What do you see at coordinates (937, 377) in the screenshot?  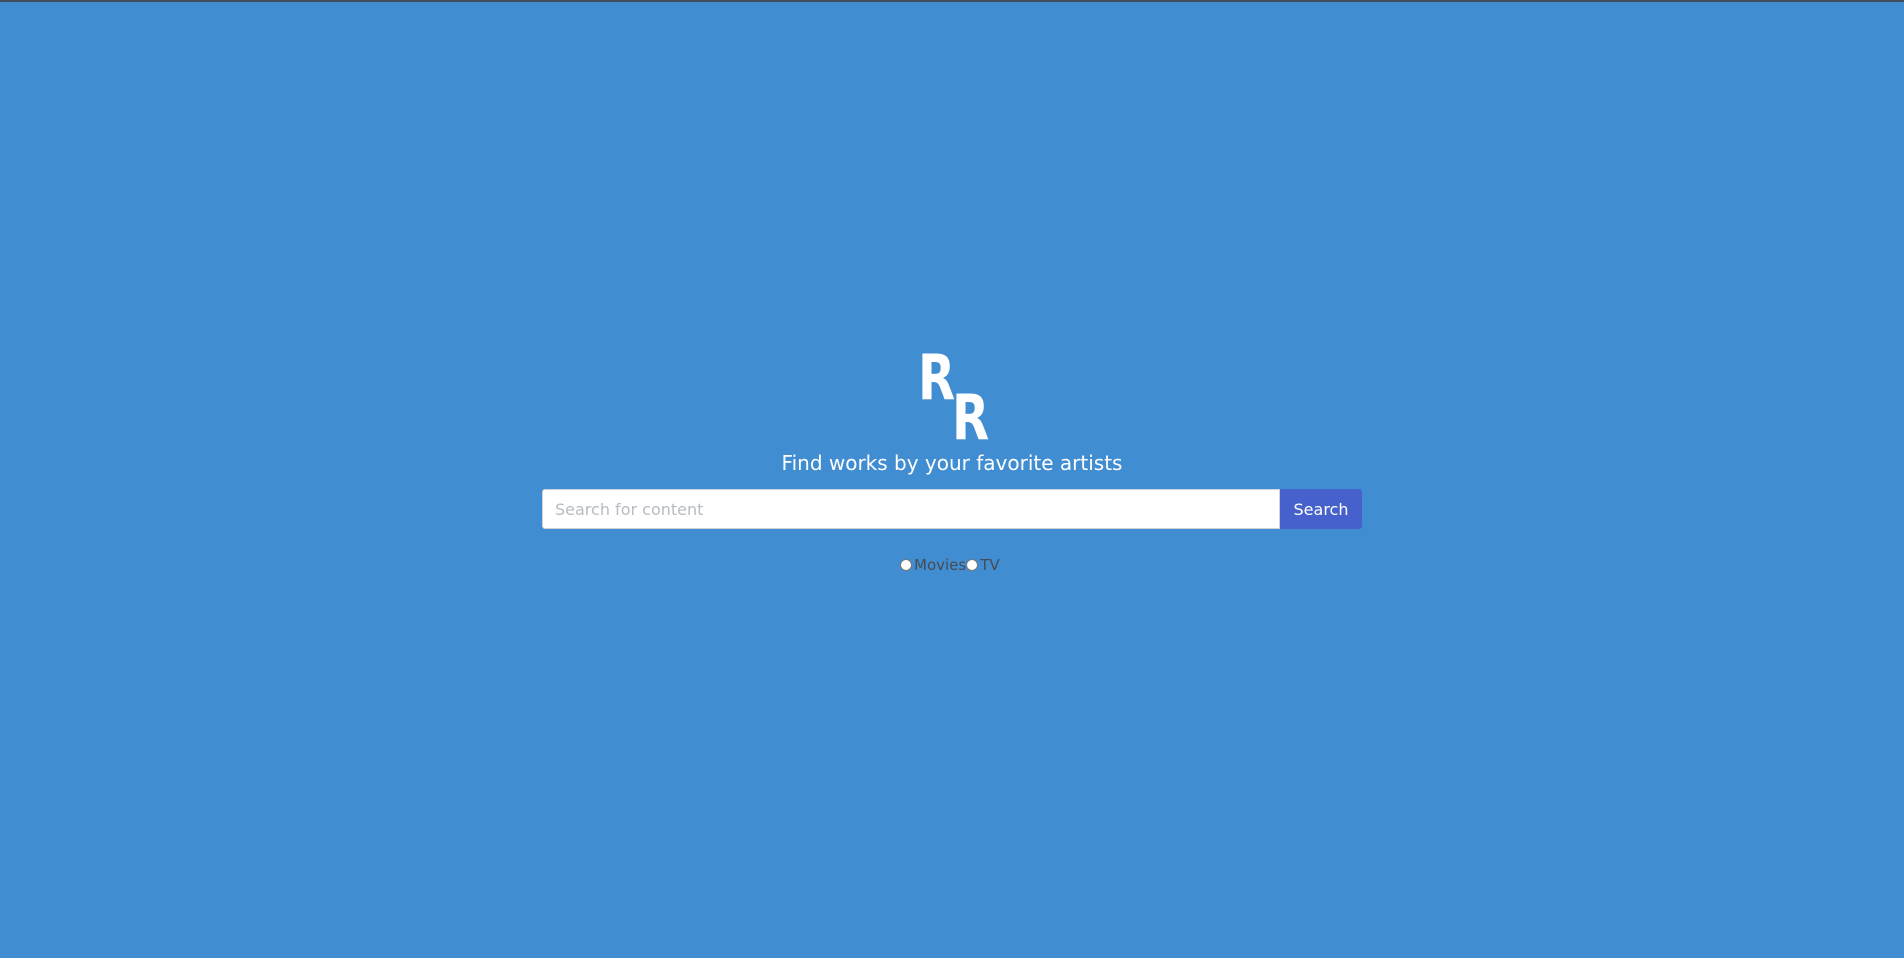 I see `logo-letter-top: R` at bounding box center [937, 377].